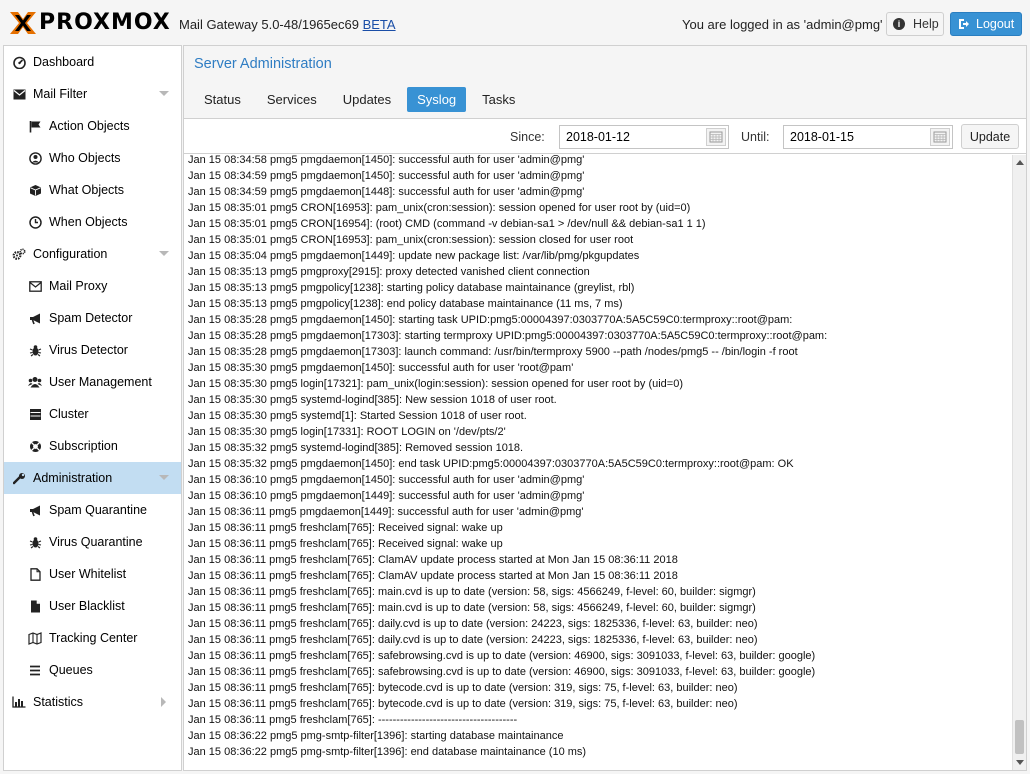 This screenshot has height=774, width=1030. I want to click on support-icon, so click(35, 446).